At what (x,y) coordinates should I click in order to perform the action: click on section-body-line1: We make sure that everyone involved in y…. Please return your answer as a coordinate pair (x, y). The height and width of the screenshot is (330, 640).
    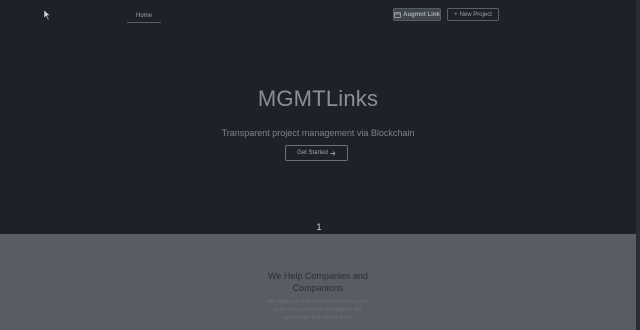
    Looking at the image, I should click on (318, 302).